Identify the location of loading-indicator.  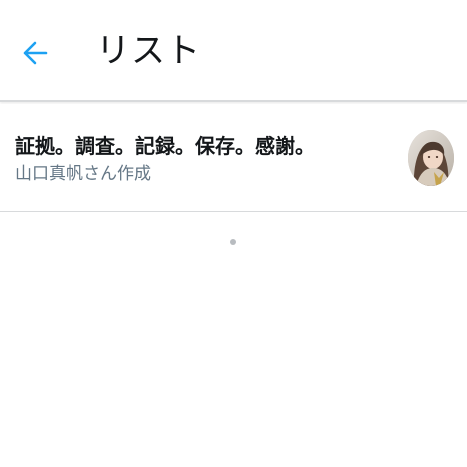
(233, 242).